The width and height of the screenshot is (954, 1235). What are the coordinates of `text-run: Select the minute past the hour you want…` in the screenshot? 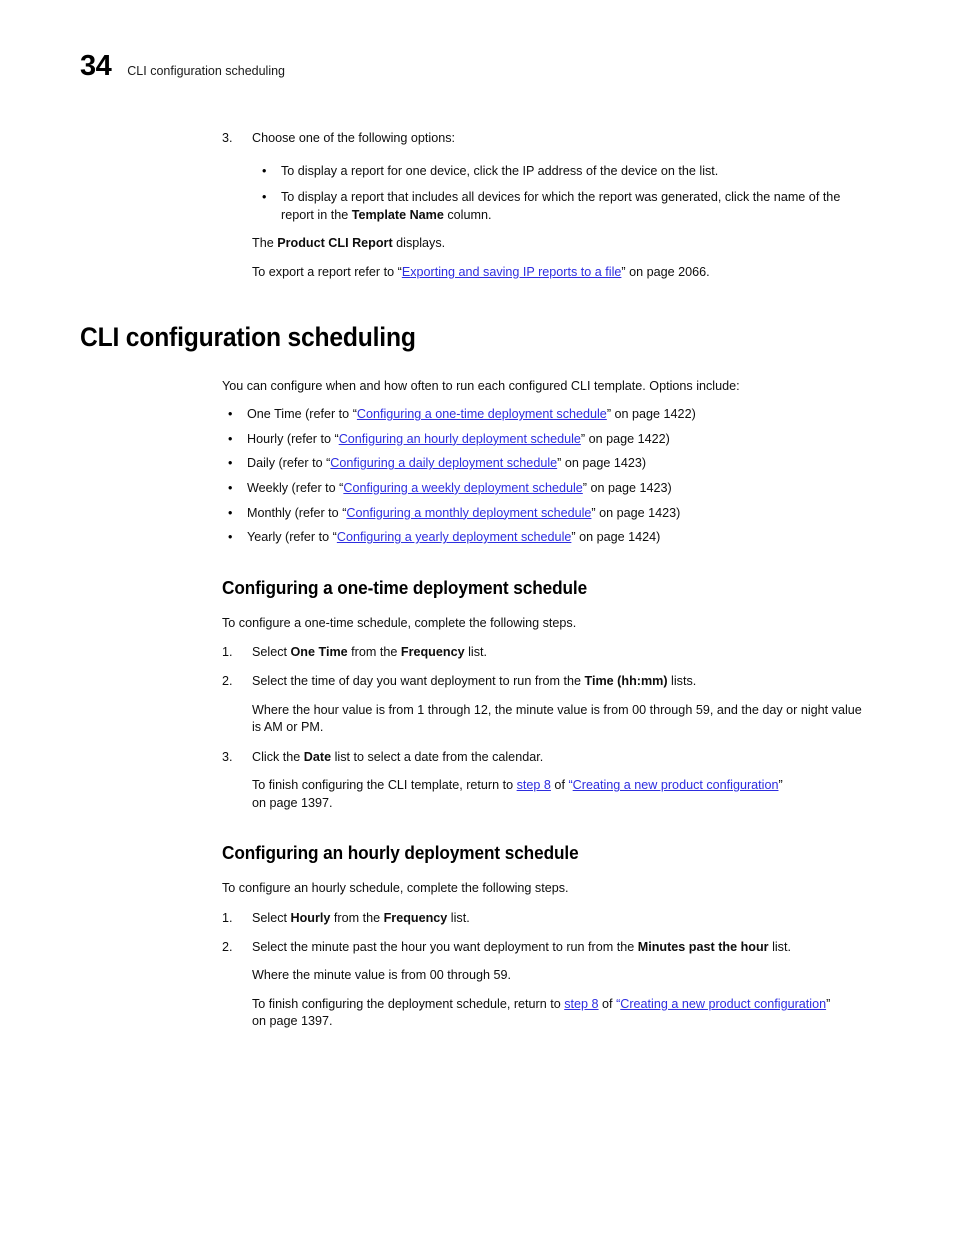 It's located at (445, 946).